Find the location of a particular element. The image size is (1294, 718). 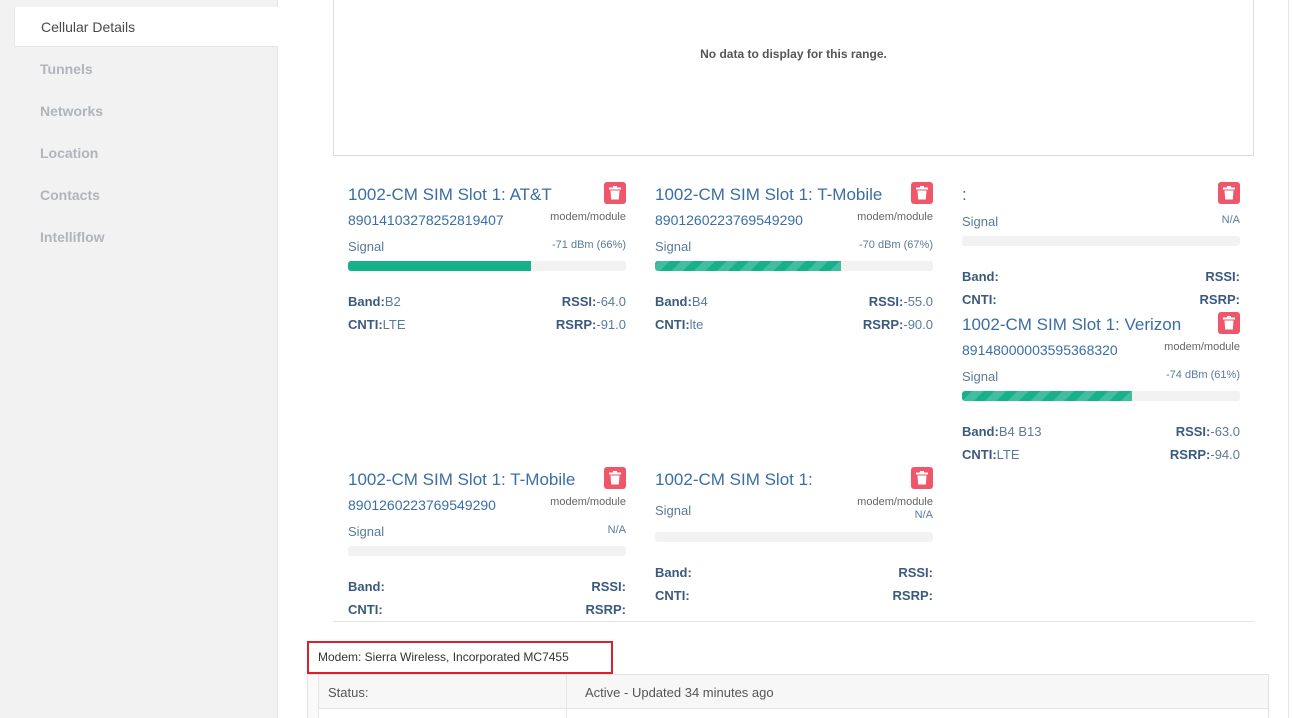

band-value: B4 B13 is located at coordinates (1020, 431).